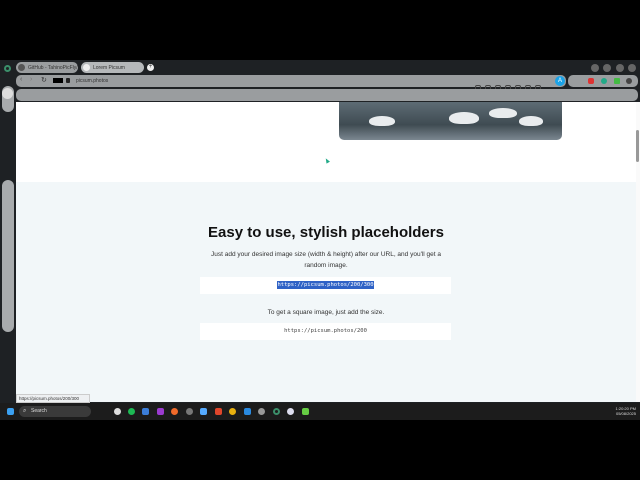 The width and height of the screenshot is (640, 480). I want to click on record-extension-icon, so click(591, 81).